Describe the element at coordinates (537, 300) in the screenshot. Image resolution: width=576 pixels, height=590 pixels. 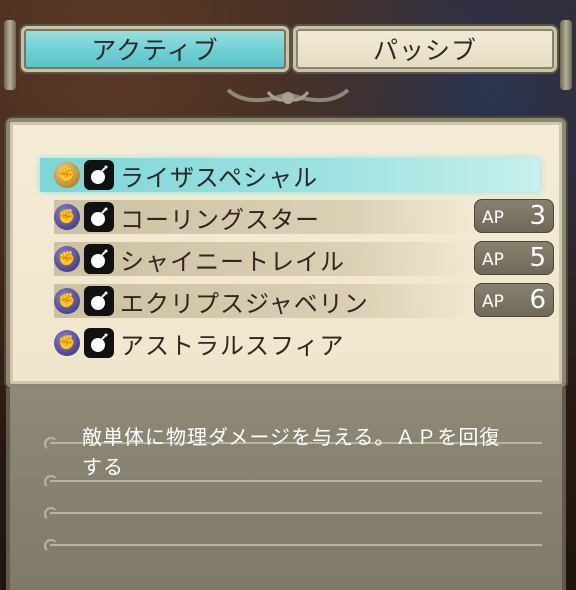
I see `ap-value: 6` at that location.